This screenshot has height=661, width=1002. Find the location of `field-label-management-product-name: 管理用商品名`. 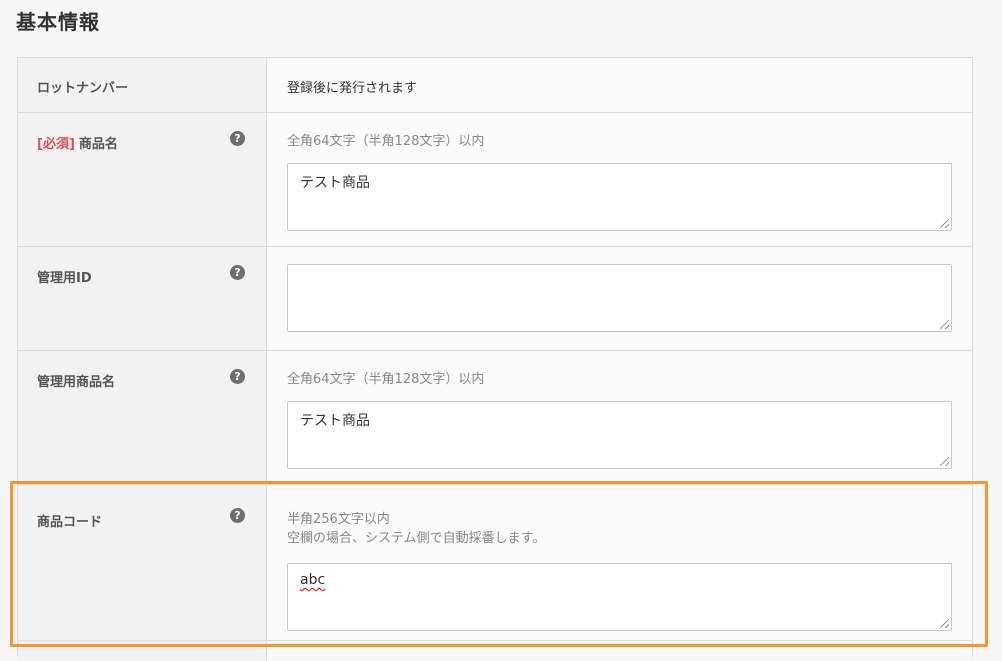

field-label-management-product-name: 管理用商品名 is located at coordinates (76, 382).